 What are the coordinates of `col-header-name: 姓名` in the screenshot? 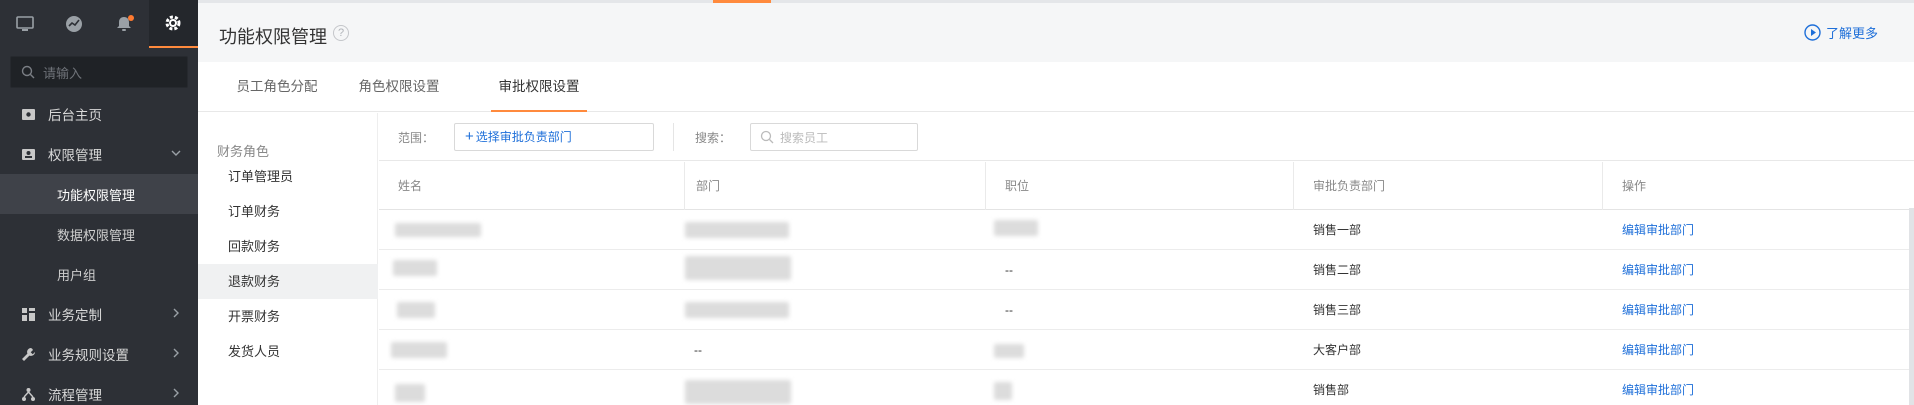 It's located at (532, 186).